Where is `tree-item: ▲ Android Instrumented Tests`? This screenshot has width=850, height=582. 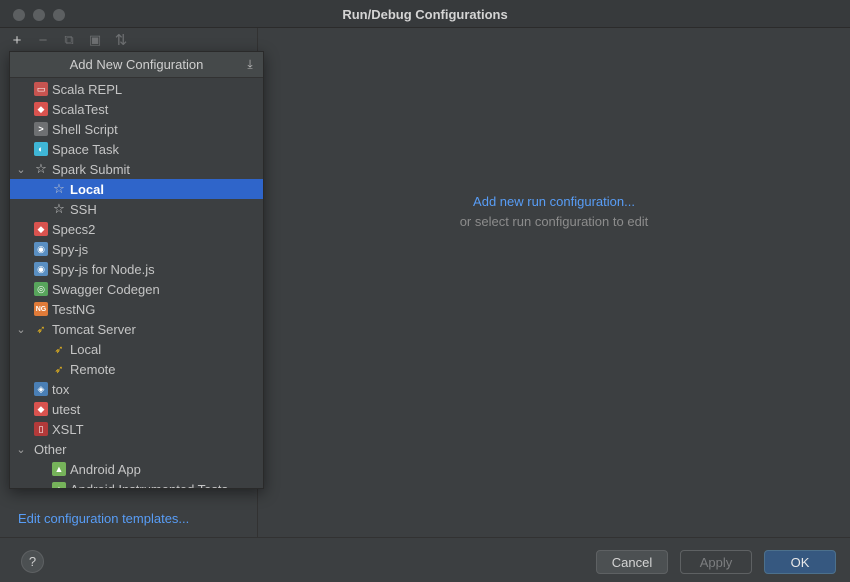 tree-item: ▲ Android Instrumented Tests is located at coordinates (136, 484).